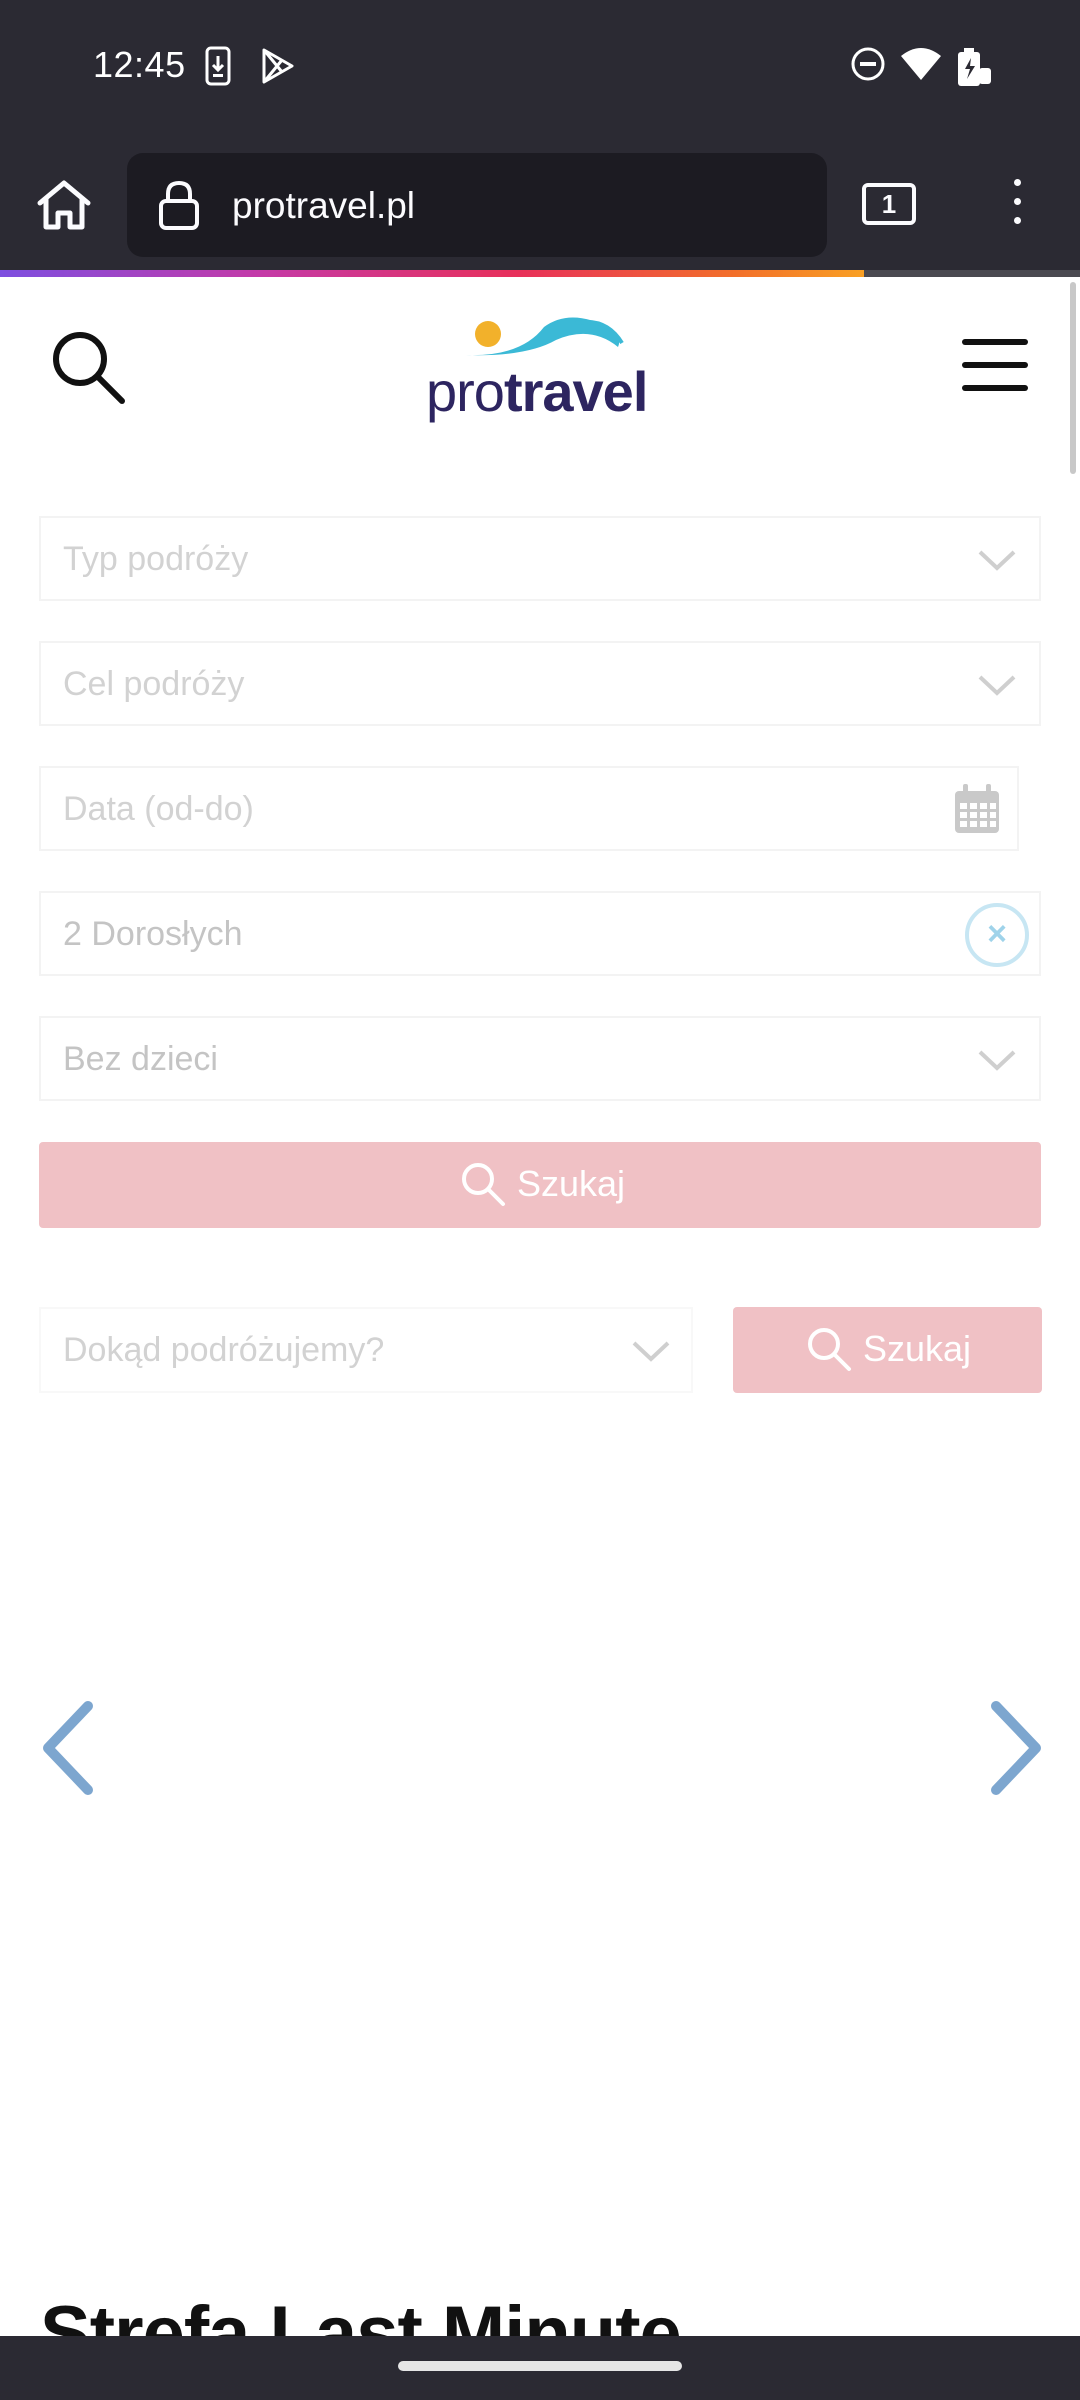  I want to click on quick-search-button: Szukaj, so click(887, 1350).